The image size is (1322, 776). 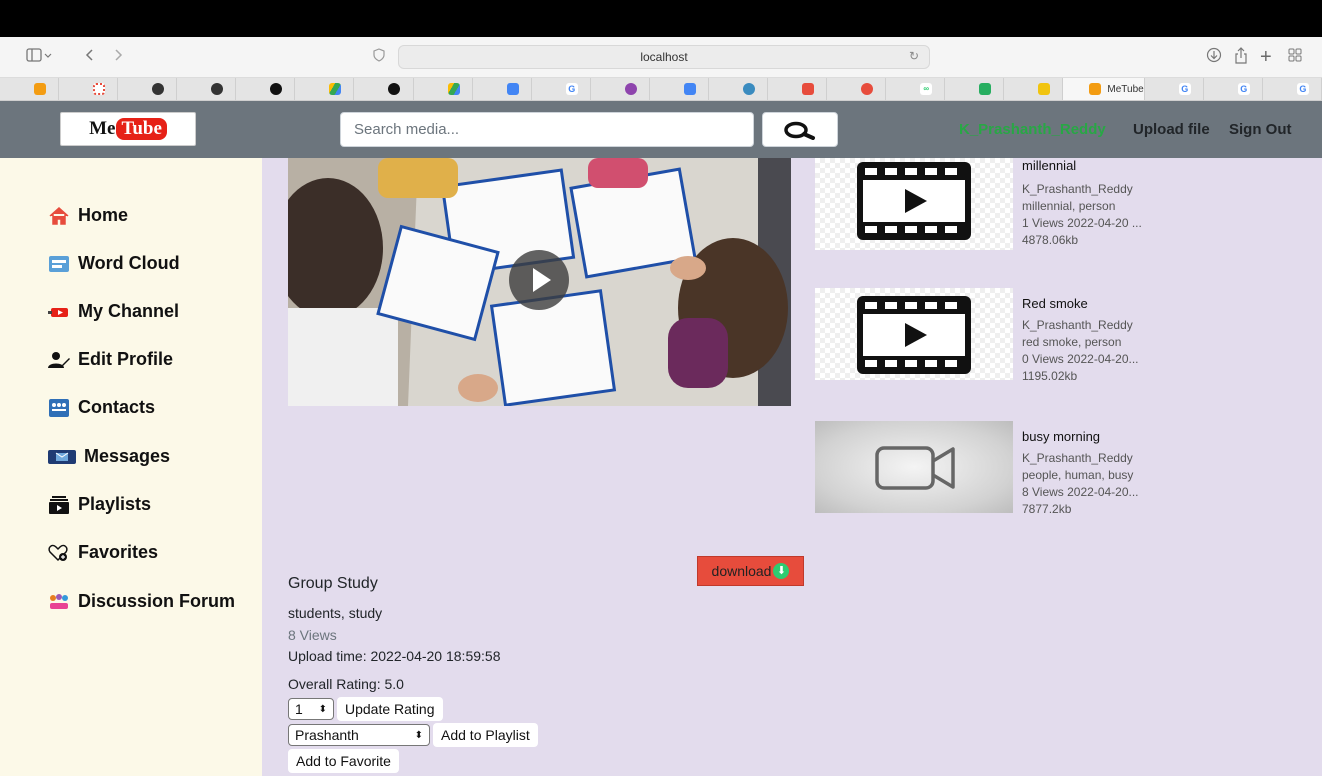 What do you see at coordinates (664, 57) in the screenshot?
I see `address-bar: localhost ↻` at bounding box center [664, 57].